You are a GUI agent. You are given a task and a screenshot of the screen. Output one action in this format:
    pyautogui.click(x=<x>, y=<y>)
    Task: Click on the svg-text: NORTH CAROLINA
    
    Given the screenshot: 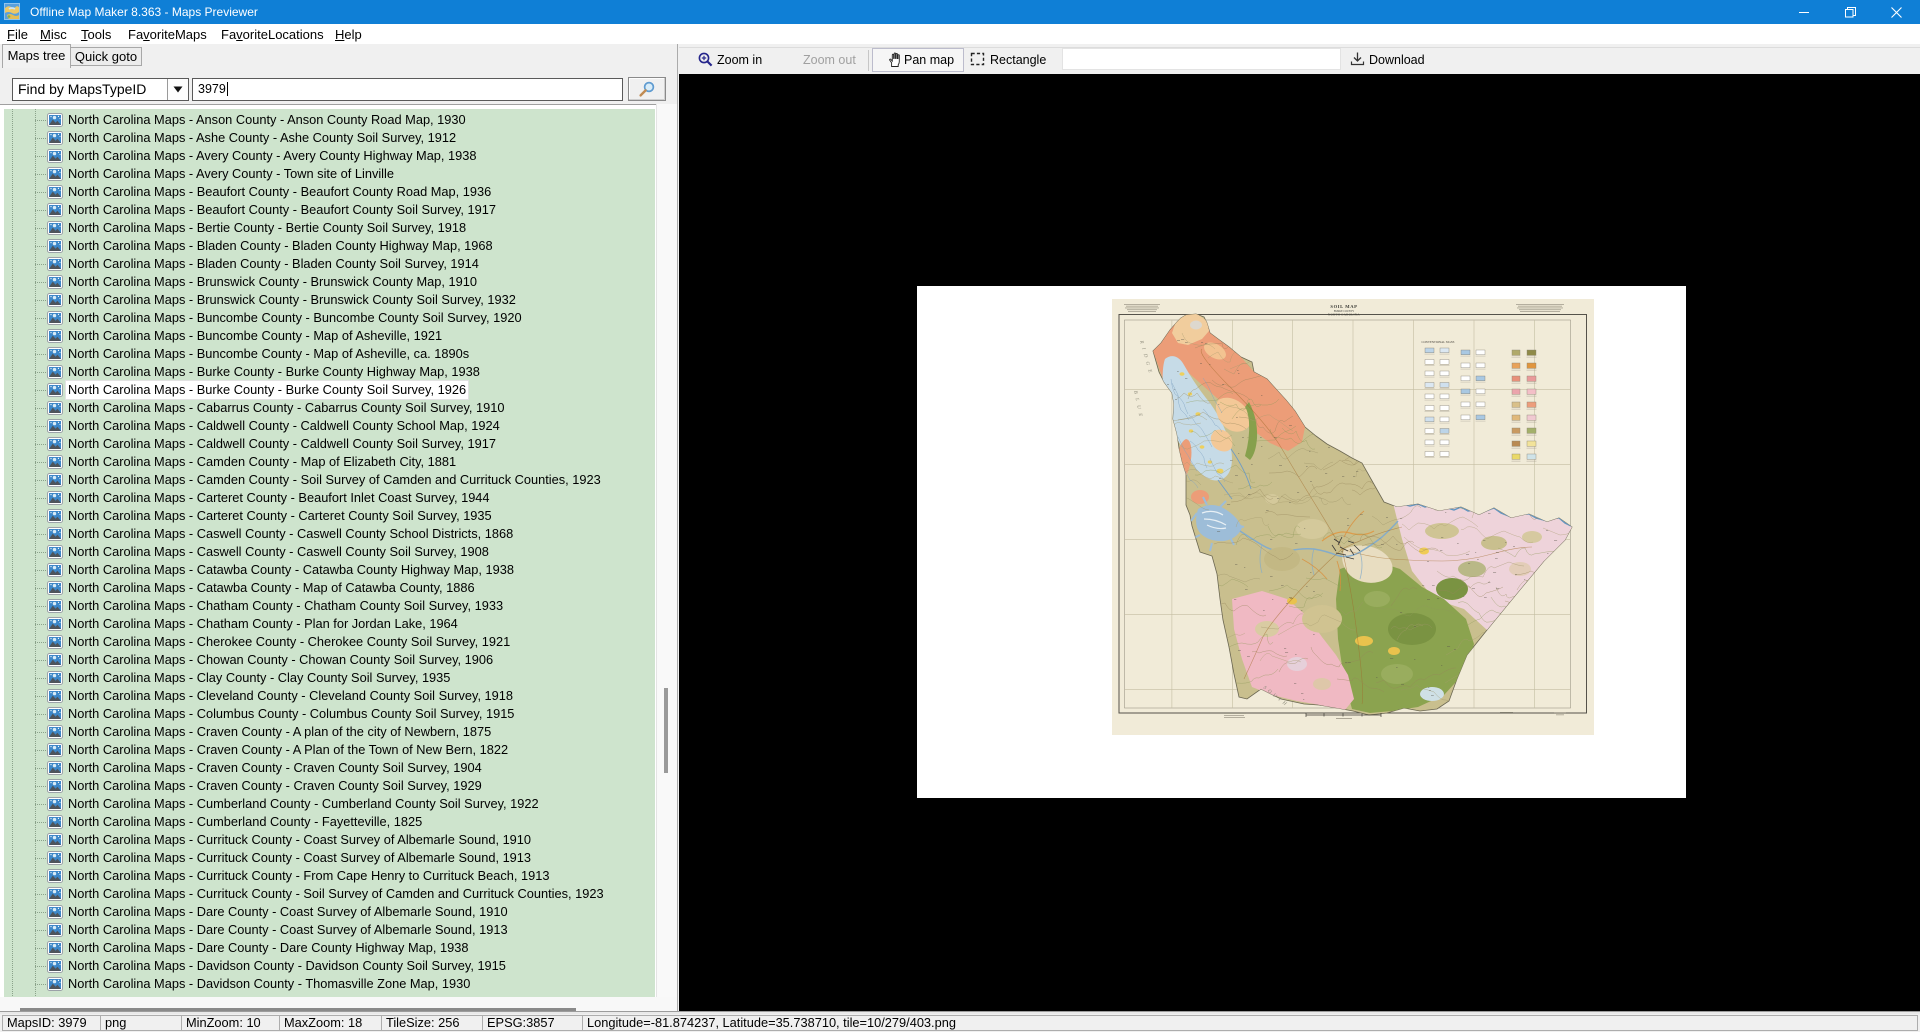 What is the action you would take?
    pyautogui.click(x=1344, y=315)
    